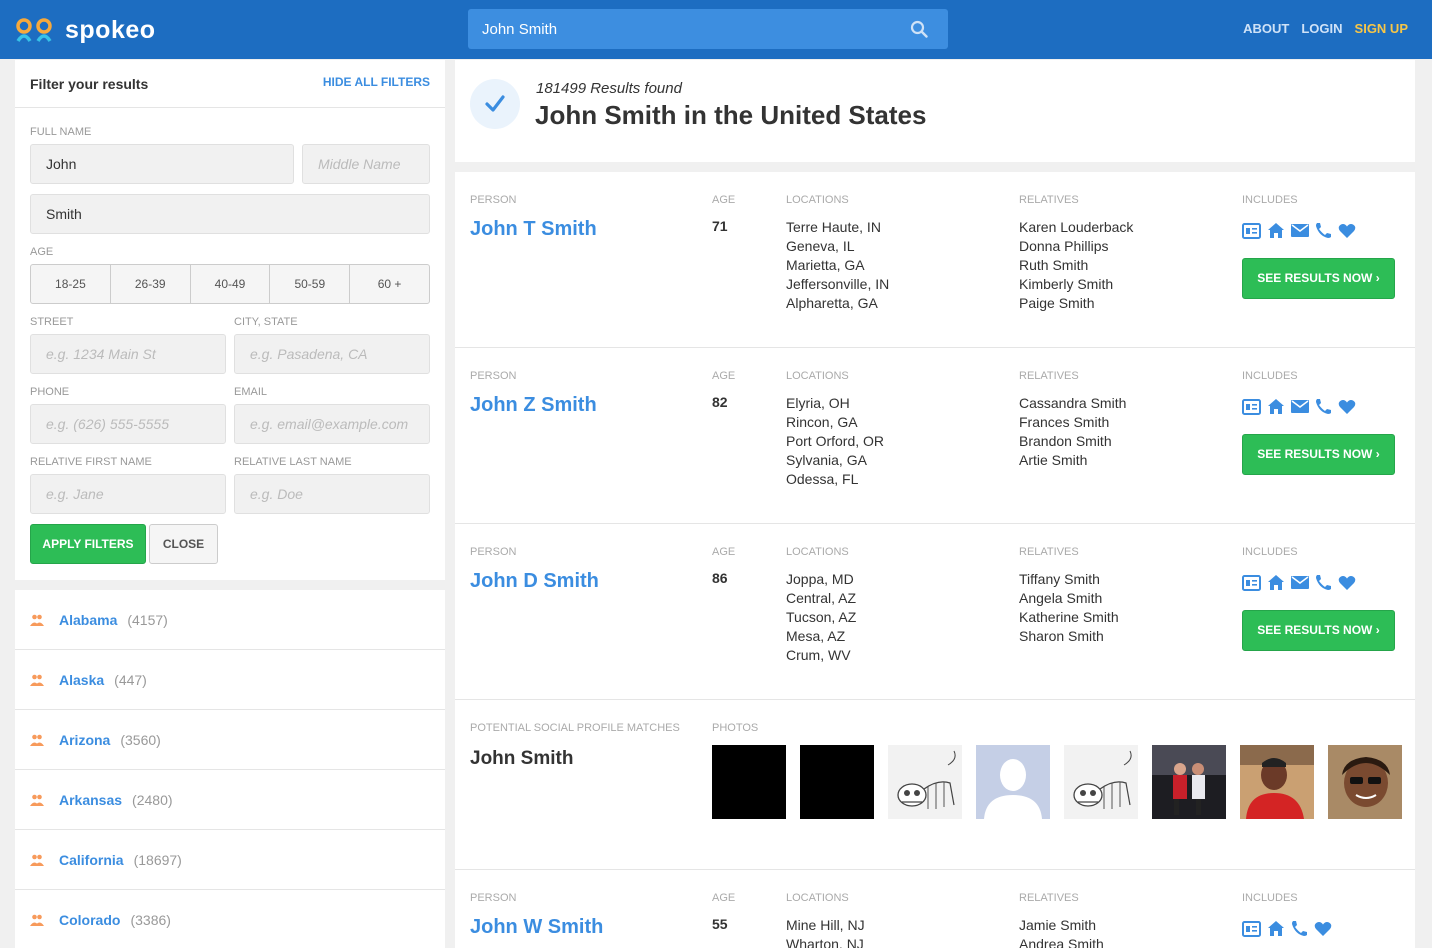  What do you see at coordinates (157, 859) in the screenshot?
I see `state-count: (18697)` at bounding box center [157, 859].